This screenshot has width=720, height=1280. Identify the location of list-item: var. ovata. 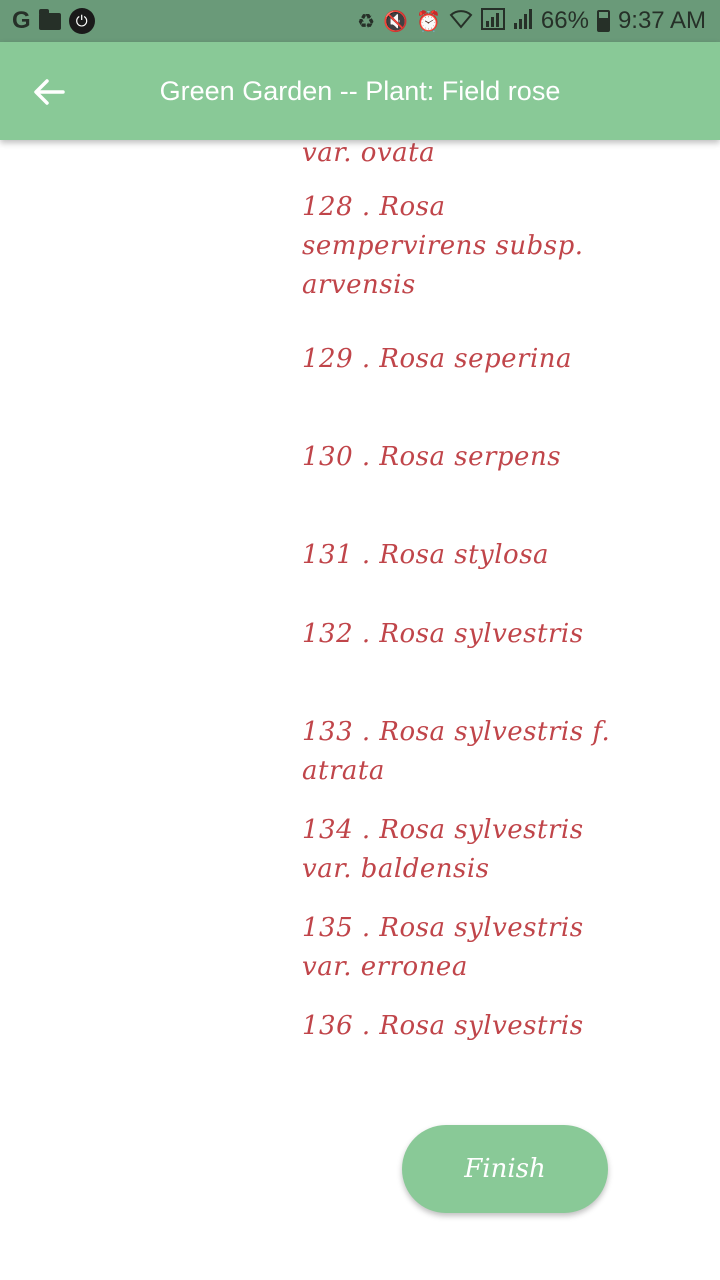
(457, 156).